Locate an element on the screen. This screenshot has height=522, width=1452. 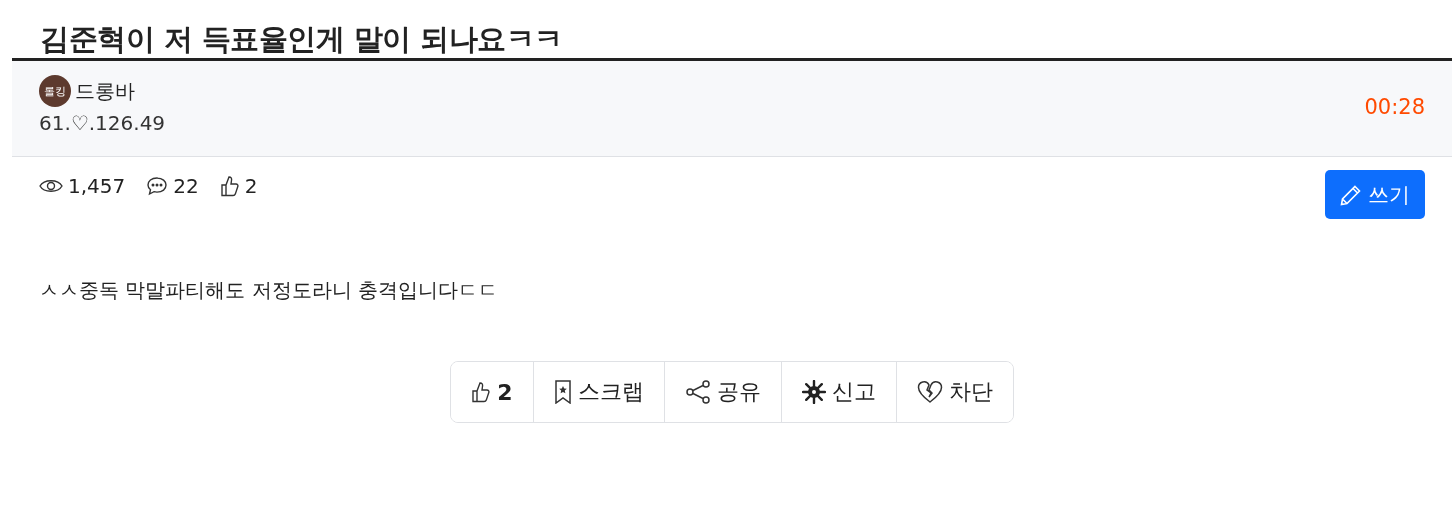
write-button: 쓰기 is located at coordinates (1375, 194).